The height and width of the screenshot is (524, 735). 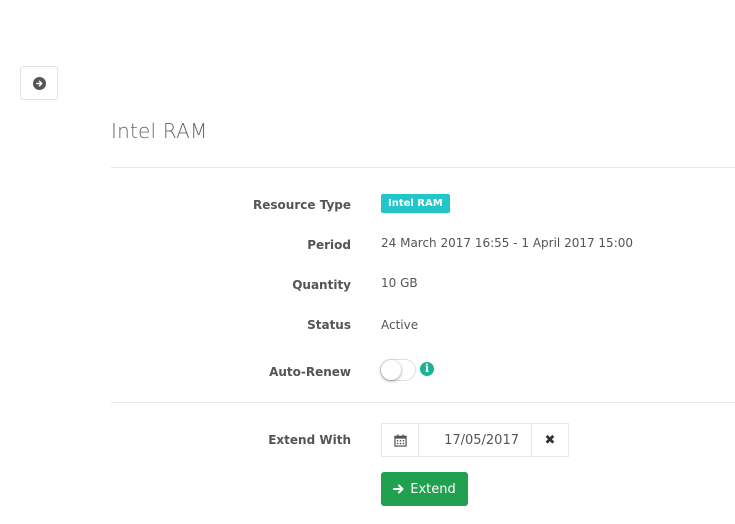 What do you see at coordinates (302, 205) in the screenshot?
I see `resource-type-label: Resource Type` at bounding box center [302, 205].